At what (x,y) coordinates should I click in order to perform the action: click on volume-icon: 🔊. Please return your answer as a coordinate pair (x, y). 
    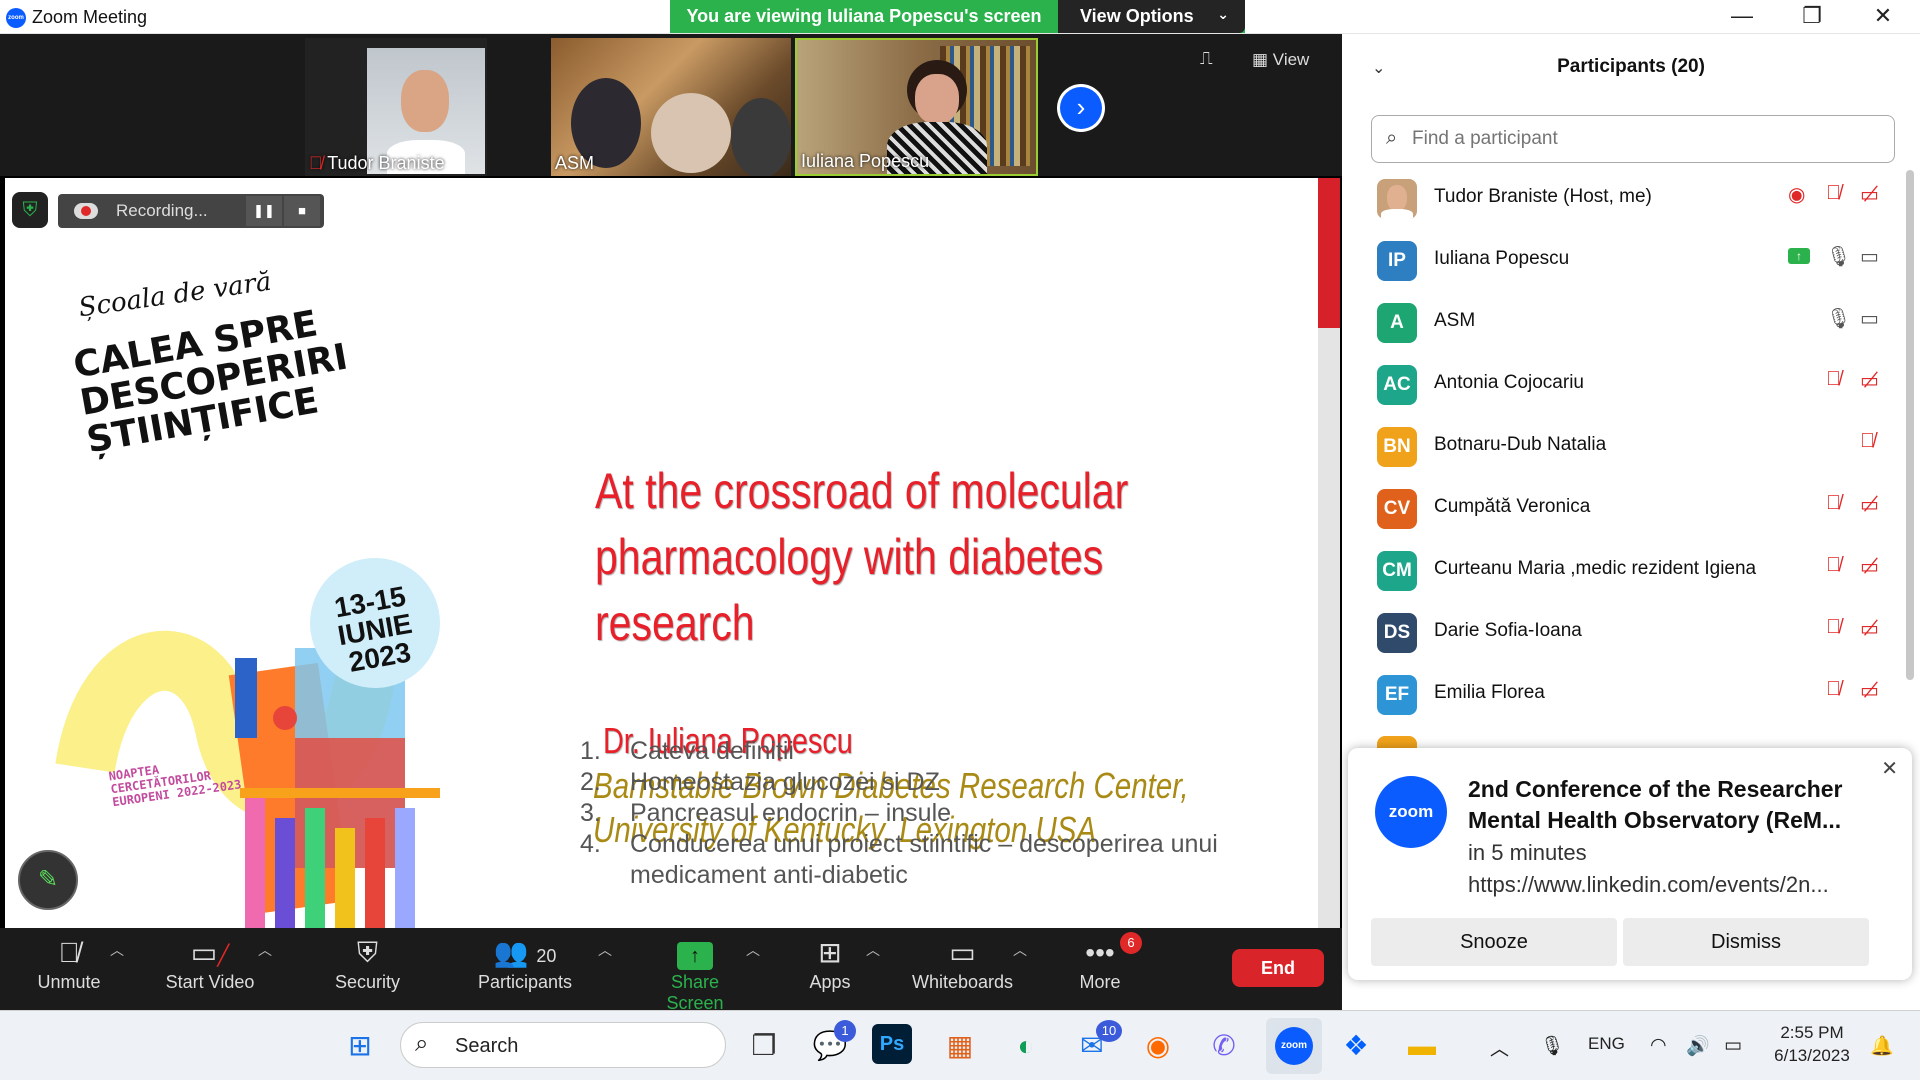
    Looking at the image, I should click on (1698, 1046).